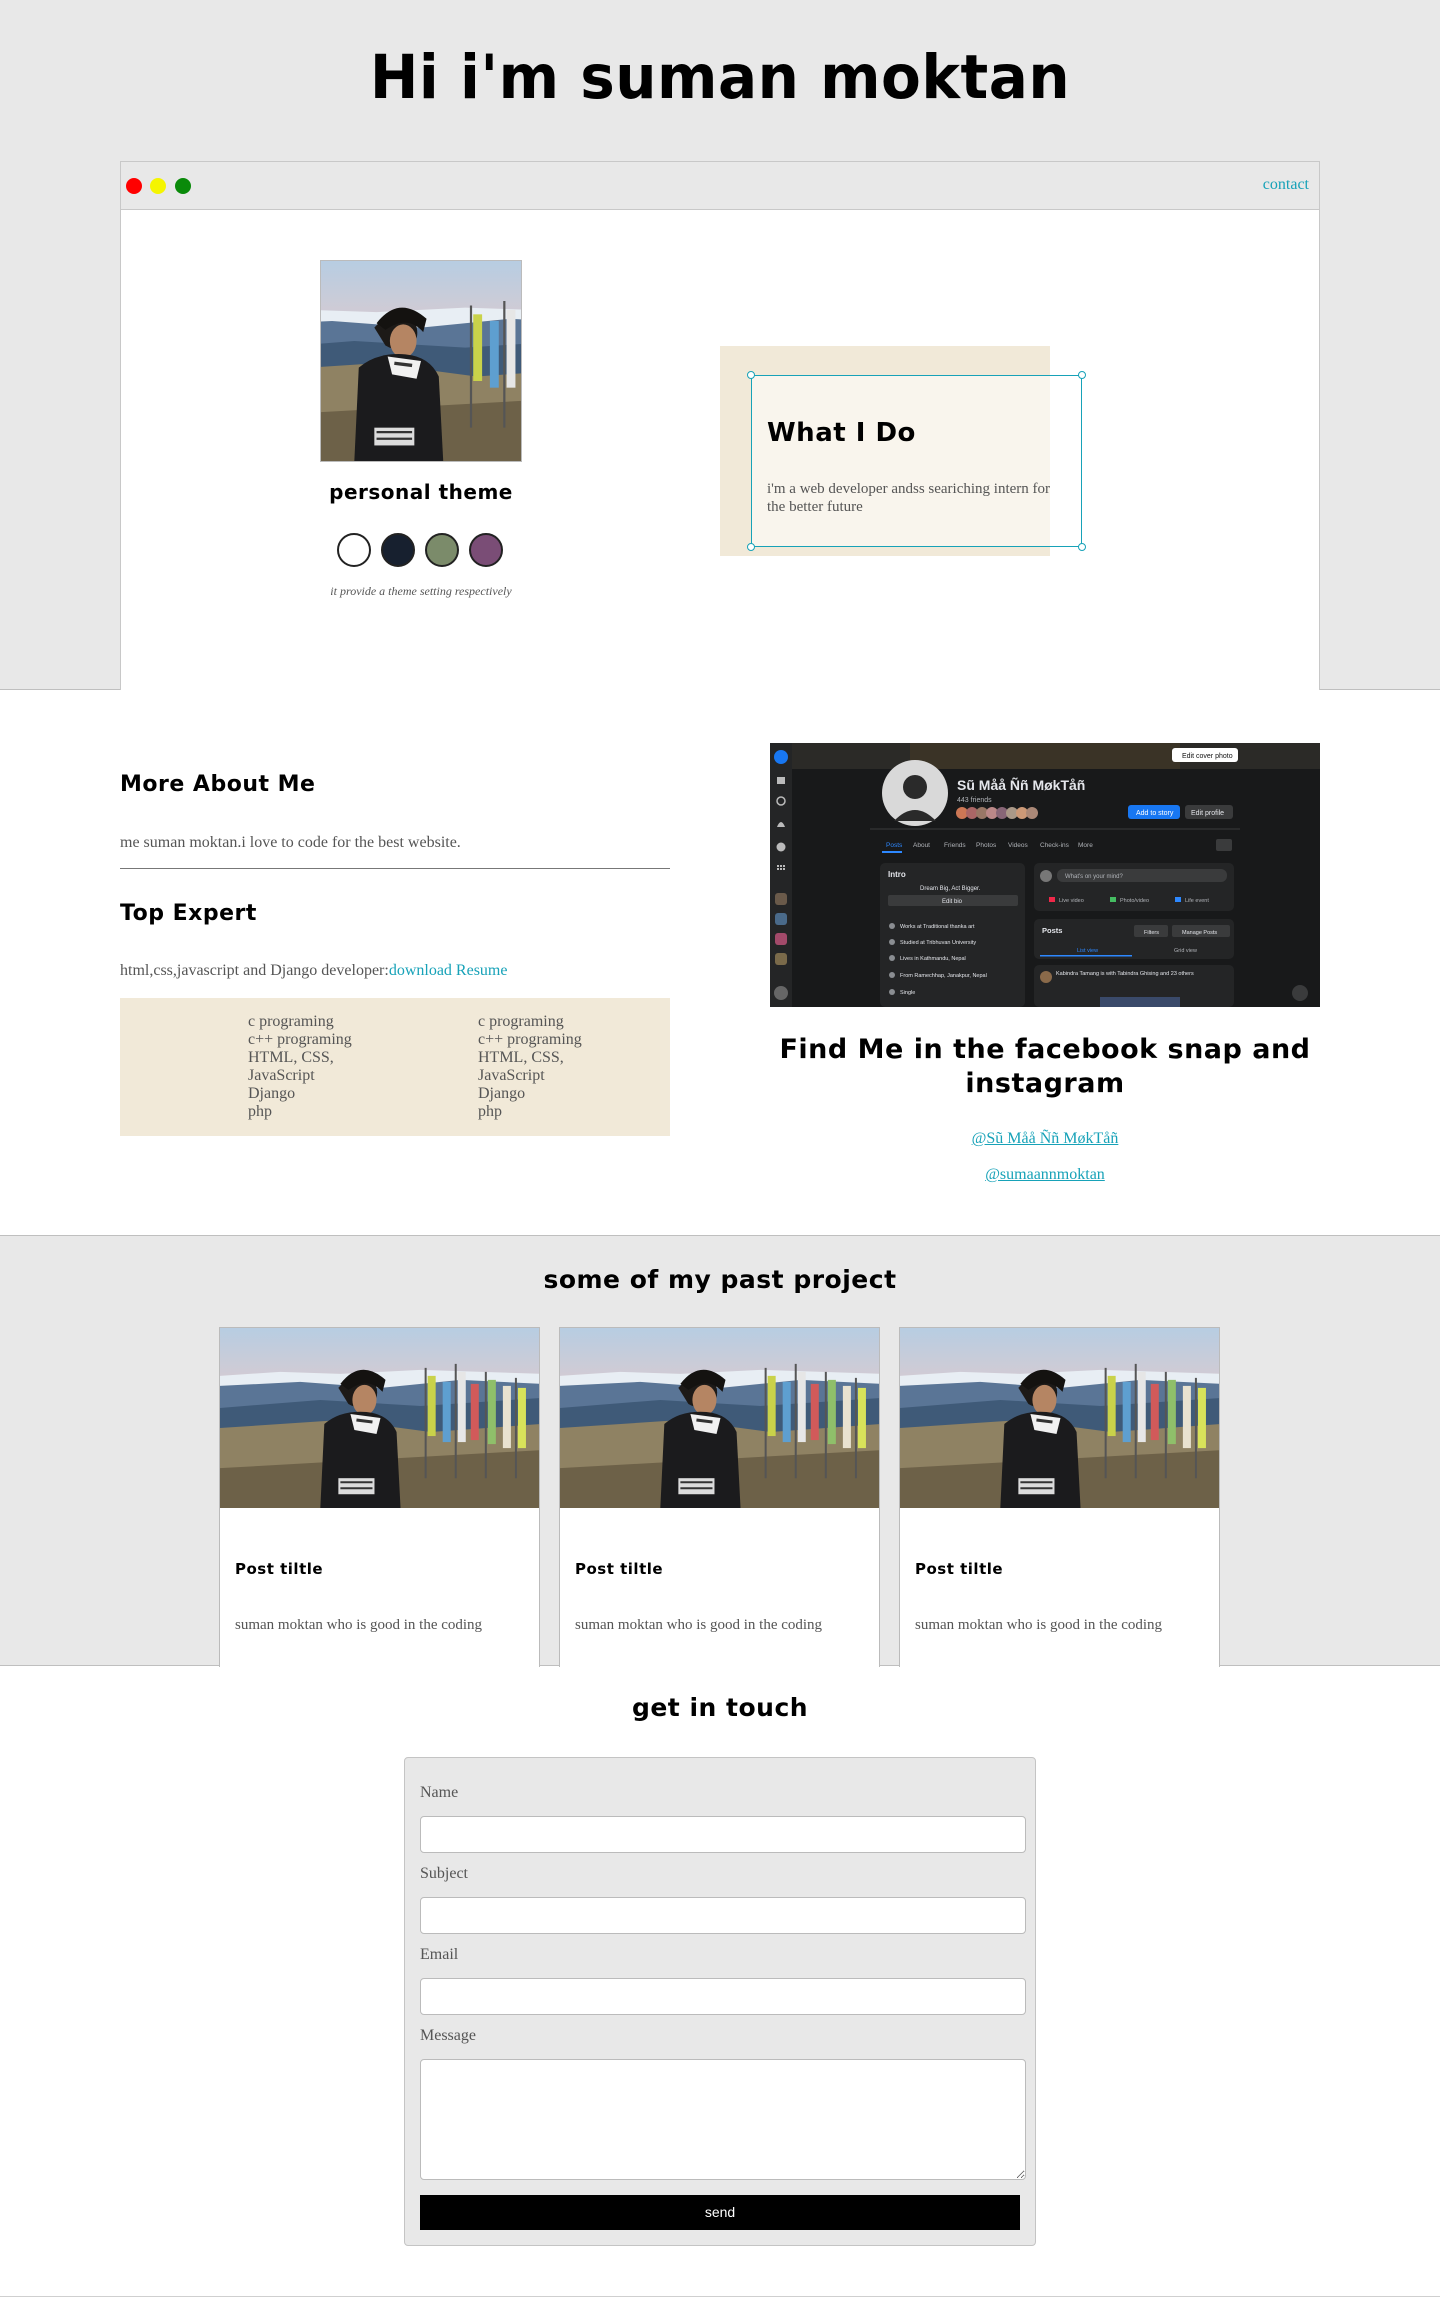 This screenshot has width=1440, height=2298. I want to click on facebook-logo-icon, so click(781, 757).